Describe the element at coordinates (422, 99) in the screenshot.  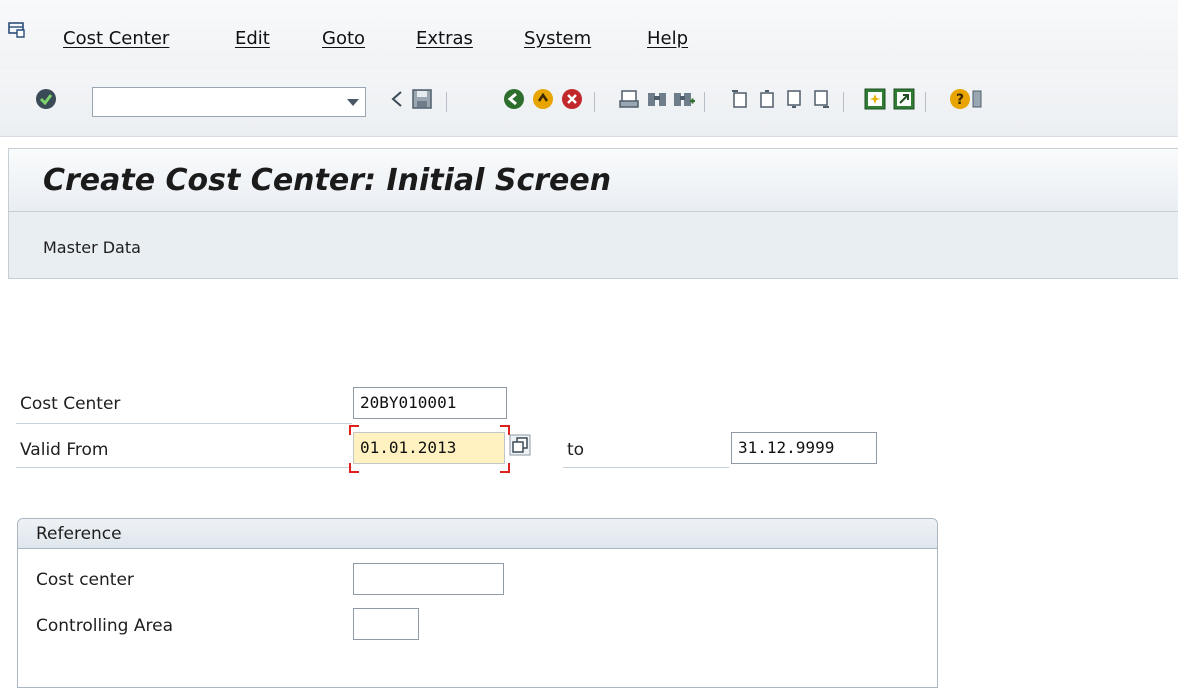
I see `save-icon` at that location.